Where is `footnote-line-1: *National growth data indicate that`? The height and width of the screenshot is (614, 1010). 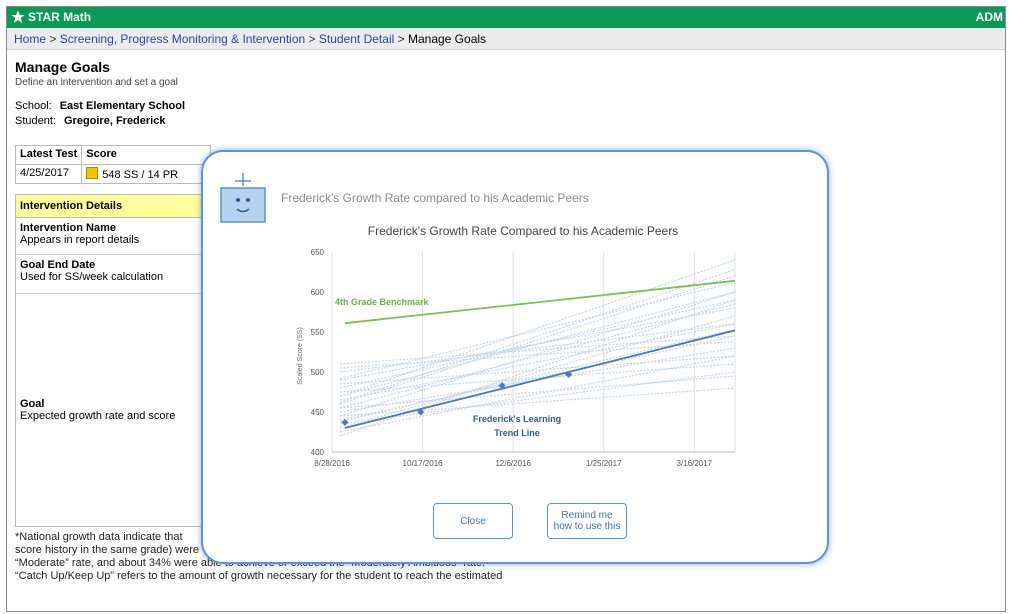 footnote-line-1: *National growth data indicate that is located at coordinates (99, 537).